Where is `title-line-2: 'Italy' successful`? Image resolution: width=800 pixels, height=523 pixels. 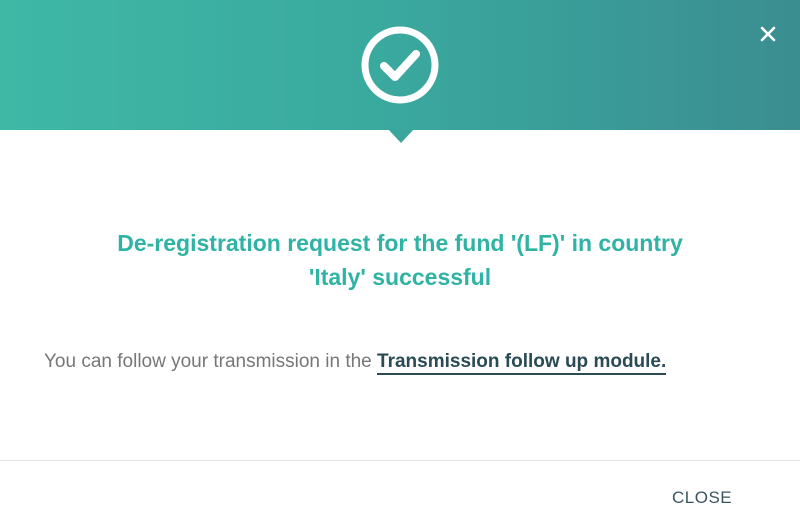
title-line-2: 'Italy' successful is located at coordinates (400, 277).